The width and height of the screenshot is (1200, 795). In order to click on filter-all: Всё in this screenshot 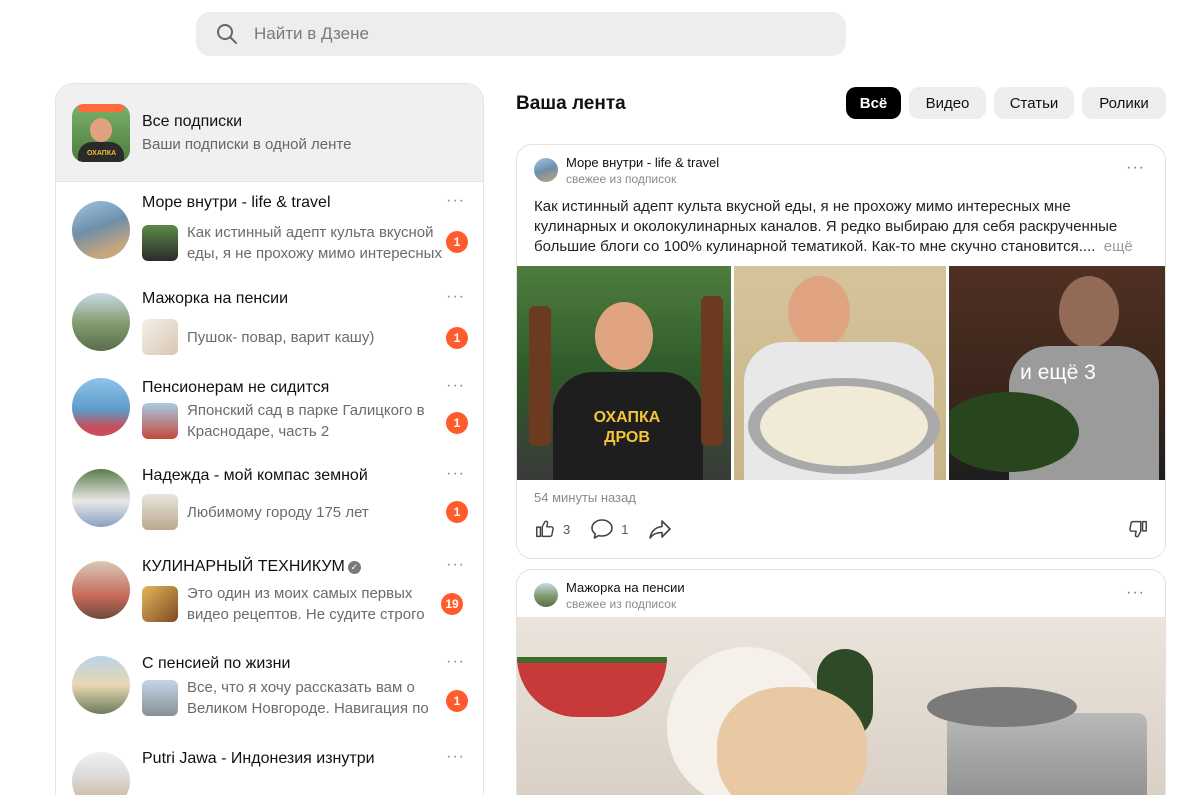, I will do `click(873, 103)`.